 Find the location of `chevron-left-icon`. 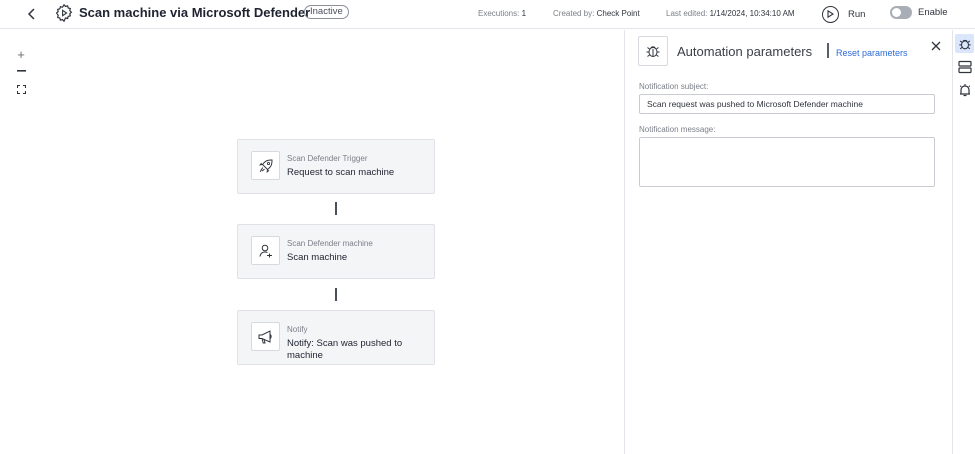

chevron-left-icon is located at coordinates (31, 14).